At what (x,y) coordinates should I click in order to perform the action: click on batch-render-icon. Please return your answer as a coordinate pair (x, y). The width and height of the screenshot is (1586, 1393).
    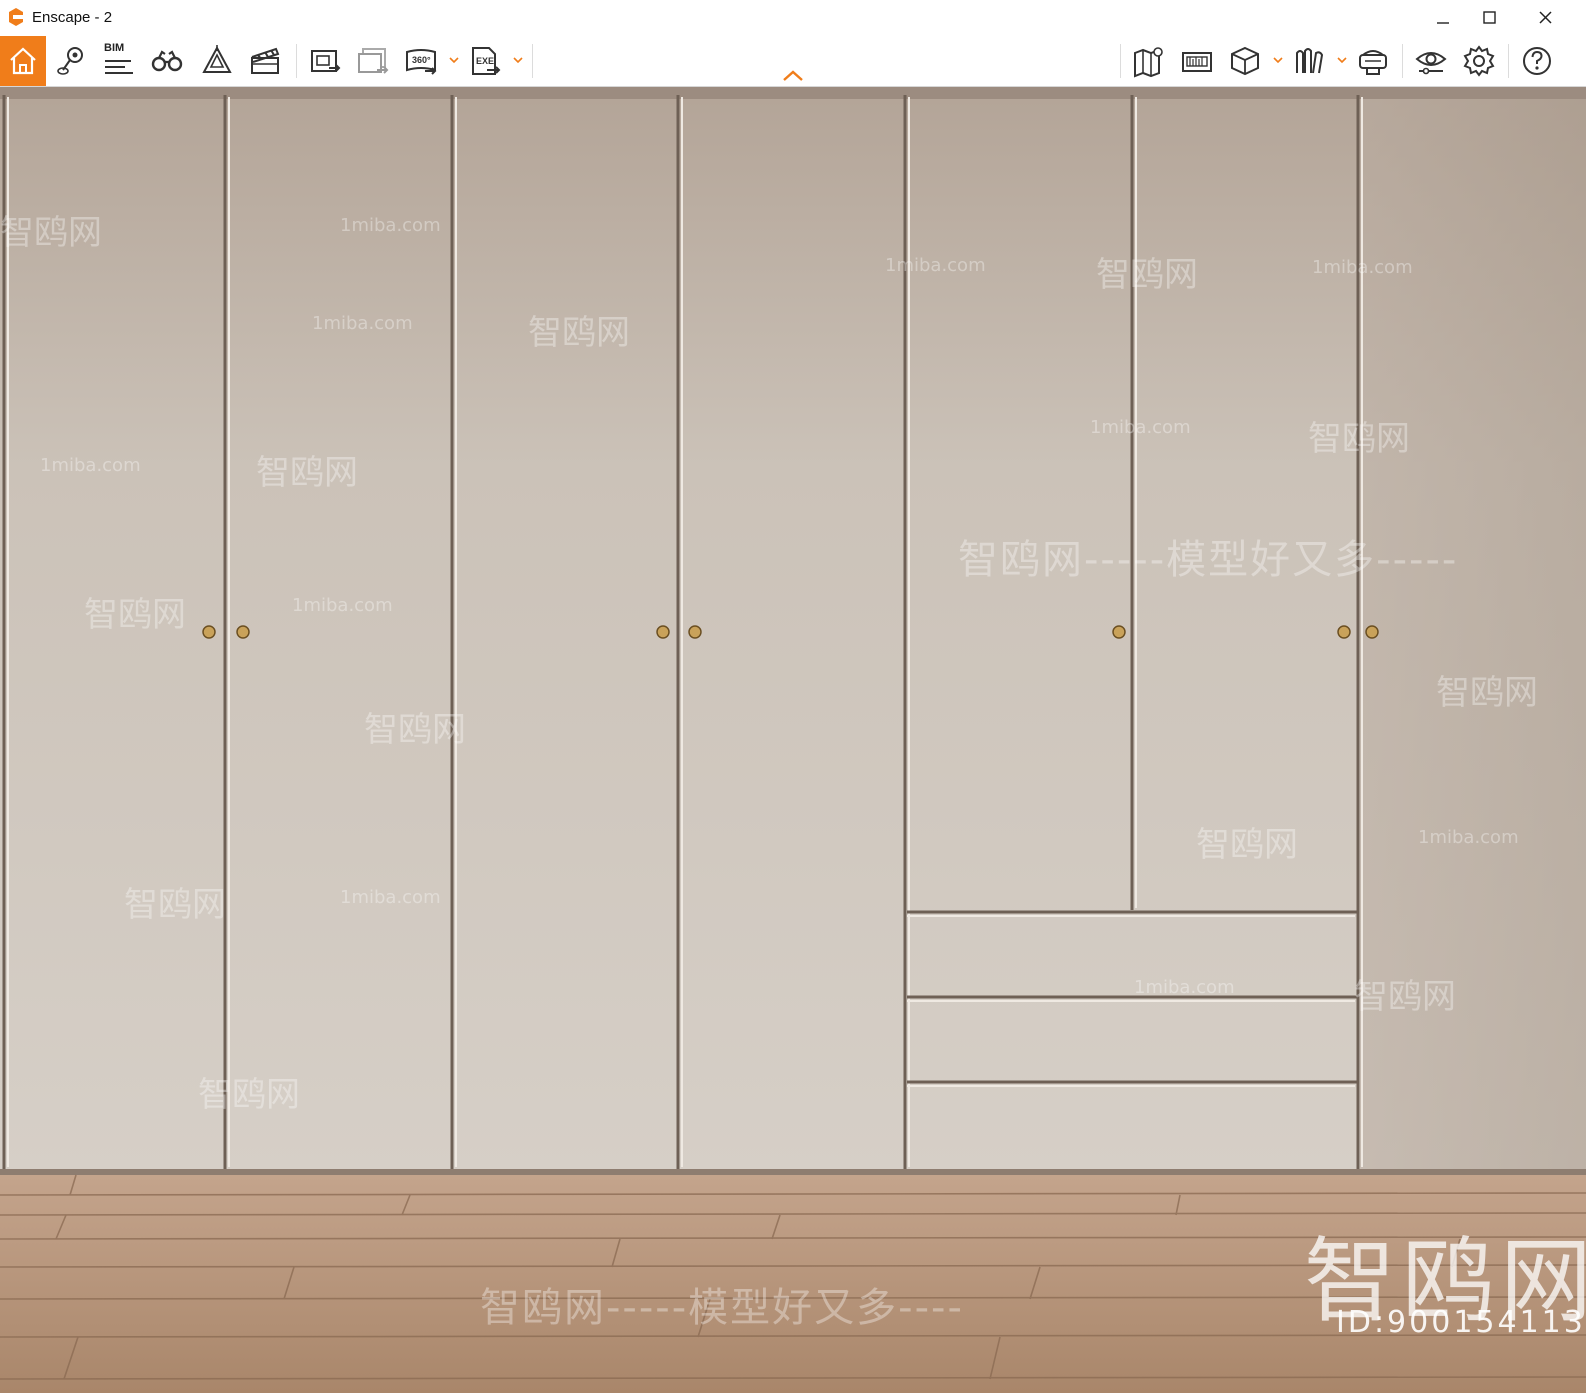
    Looking at the image, I should click on (373, 61).